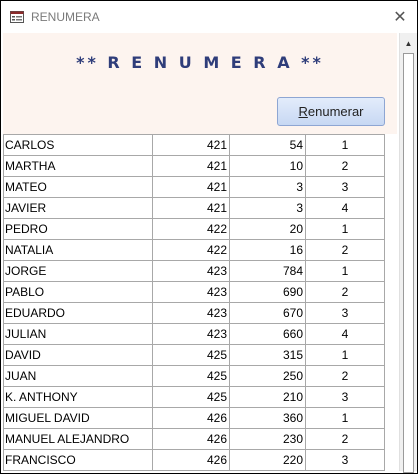 This screenshot has height=474, width=418. I want to click on renumerar-button: Renumerar, so click(331, 111).